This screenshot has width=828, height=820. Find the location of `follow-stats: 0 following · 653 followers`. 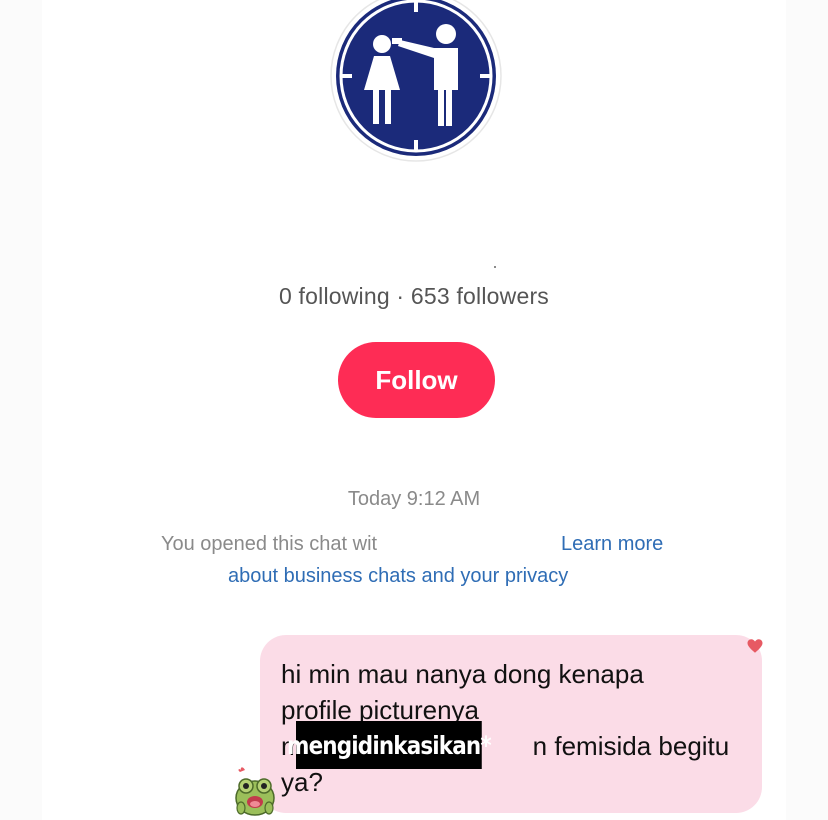

follow-stats: 0 following · 653 followers is located at coordinates (414, 296).